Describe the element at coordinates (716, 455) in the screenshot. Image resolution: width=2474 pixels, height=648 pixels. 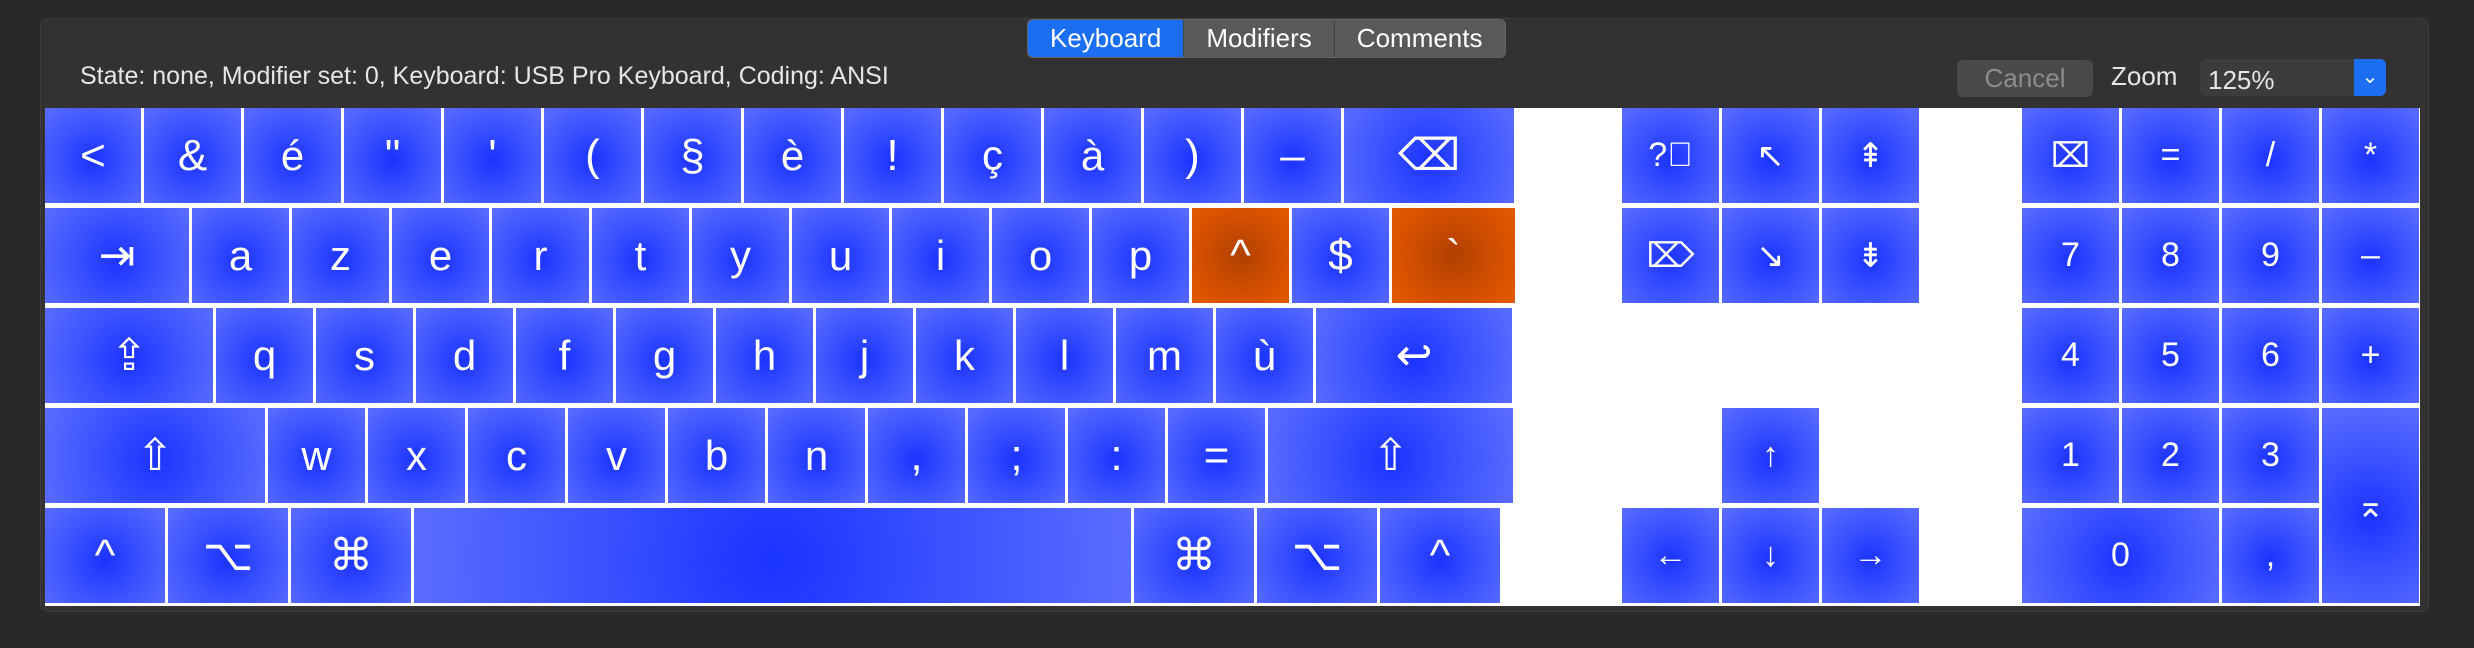
I see `key-row4-5: b` at that location.